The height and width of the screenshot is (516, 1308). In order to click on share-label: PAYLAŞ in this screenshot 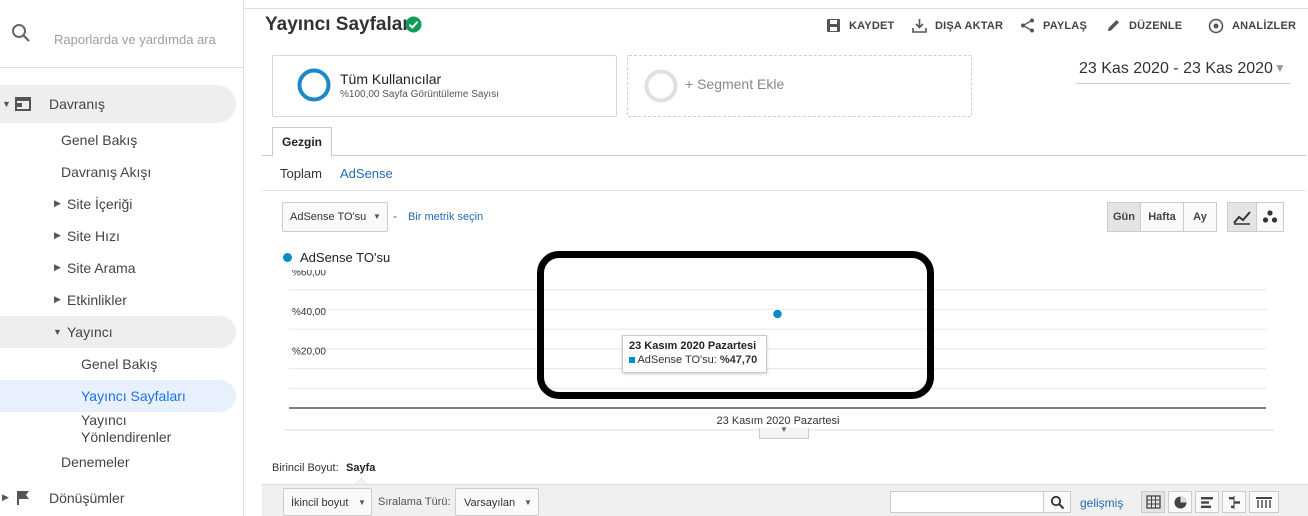, I will do `click(1065, 25)`.